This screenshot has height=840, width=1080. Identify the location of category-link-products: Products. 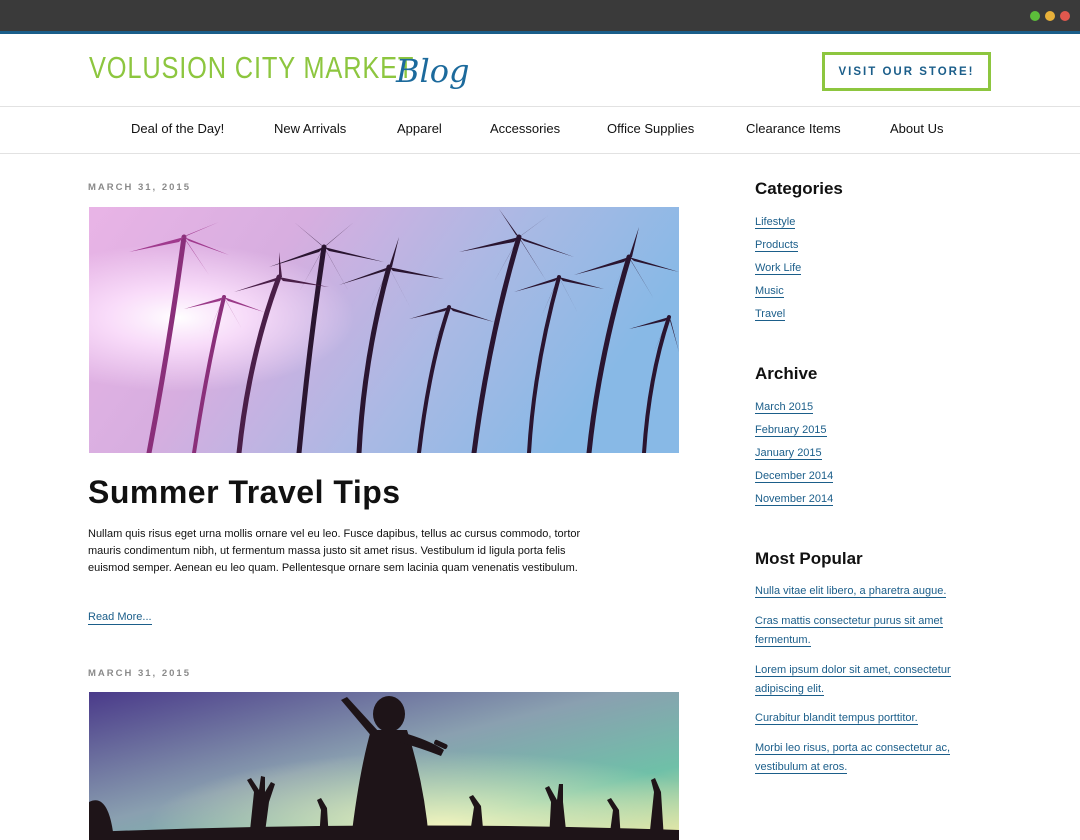
(777, 245).